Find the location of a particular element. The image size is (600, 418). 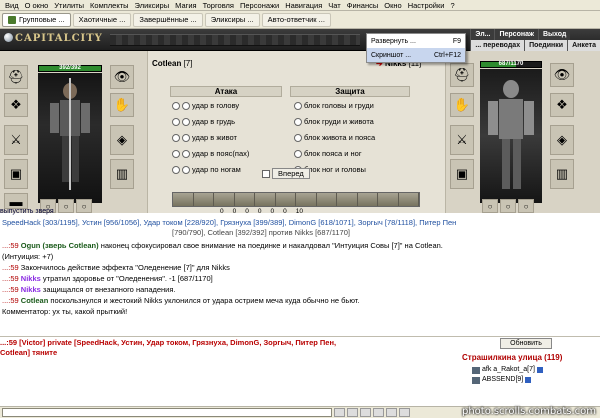

menu-item-window: О окно is located at coordinates (37, 5).